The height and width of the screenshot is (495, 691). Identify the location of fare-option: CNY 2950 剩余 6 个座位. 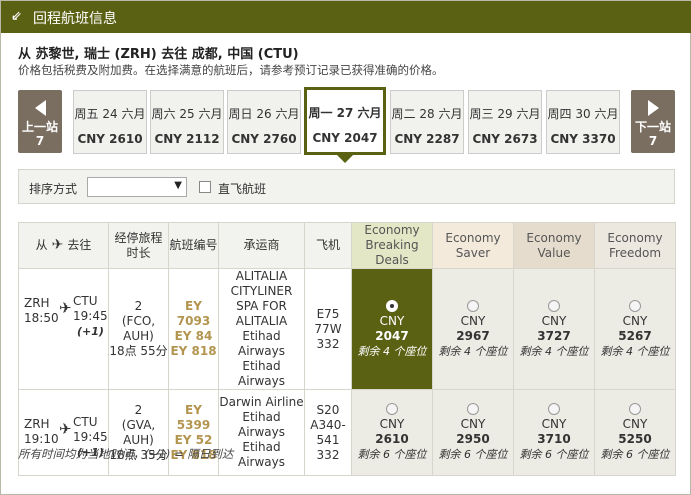
(473, 432).